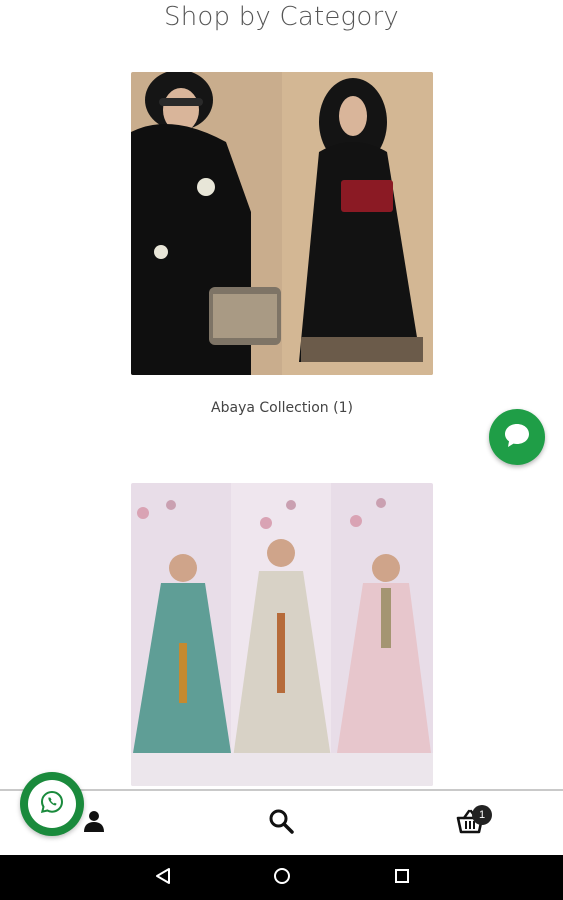 This screenshot has height=900, width=563. Describe the element at coordinates (282, 408) in the screenshot. I see `category-label-abaya: Abaya Collection (1)` at that location.